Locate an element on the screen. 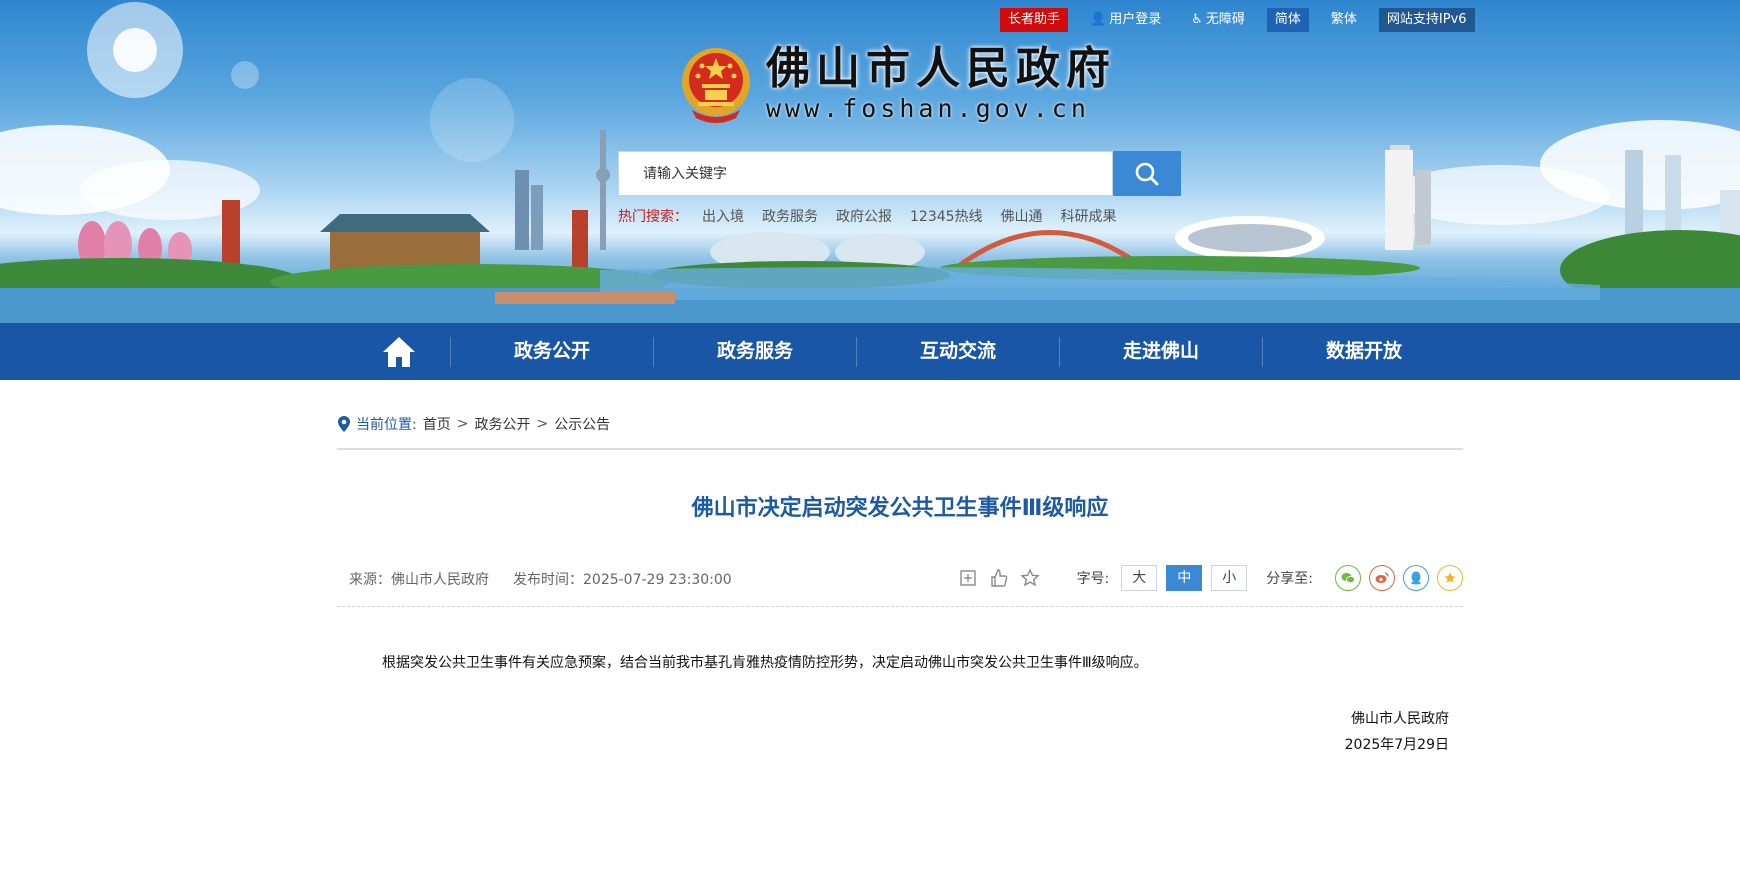  article-publish-time: 发布时间：2025-07-29 23:30:00 is located at coordinates (622, 580).